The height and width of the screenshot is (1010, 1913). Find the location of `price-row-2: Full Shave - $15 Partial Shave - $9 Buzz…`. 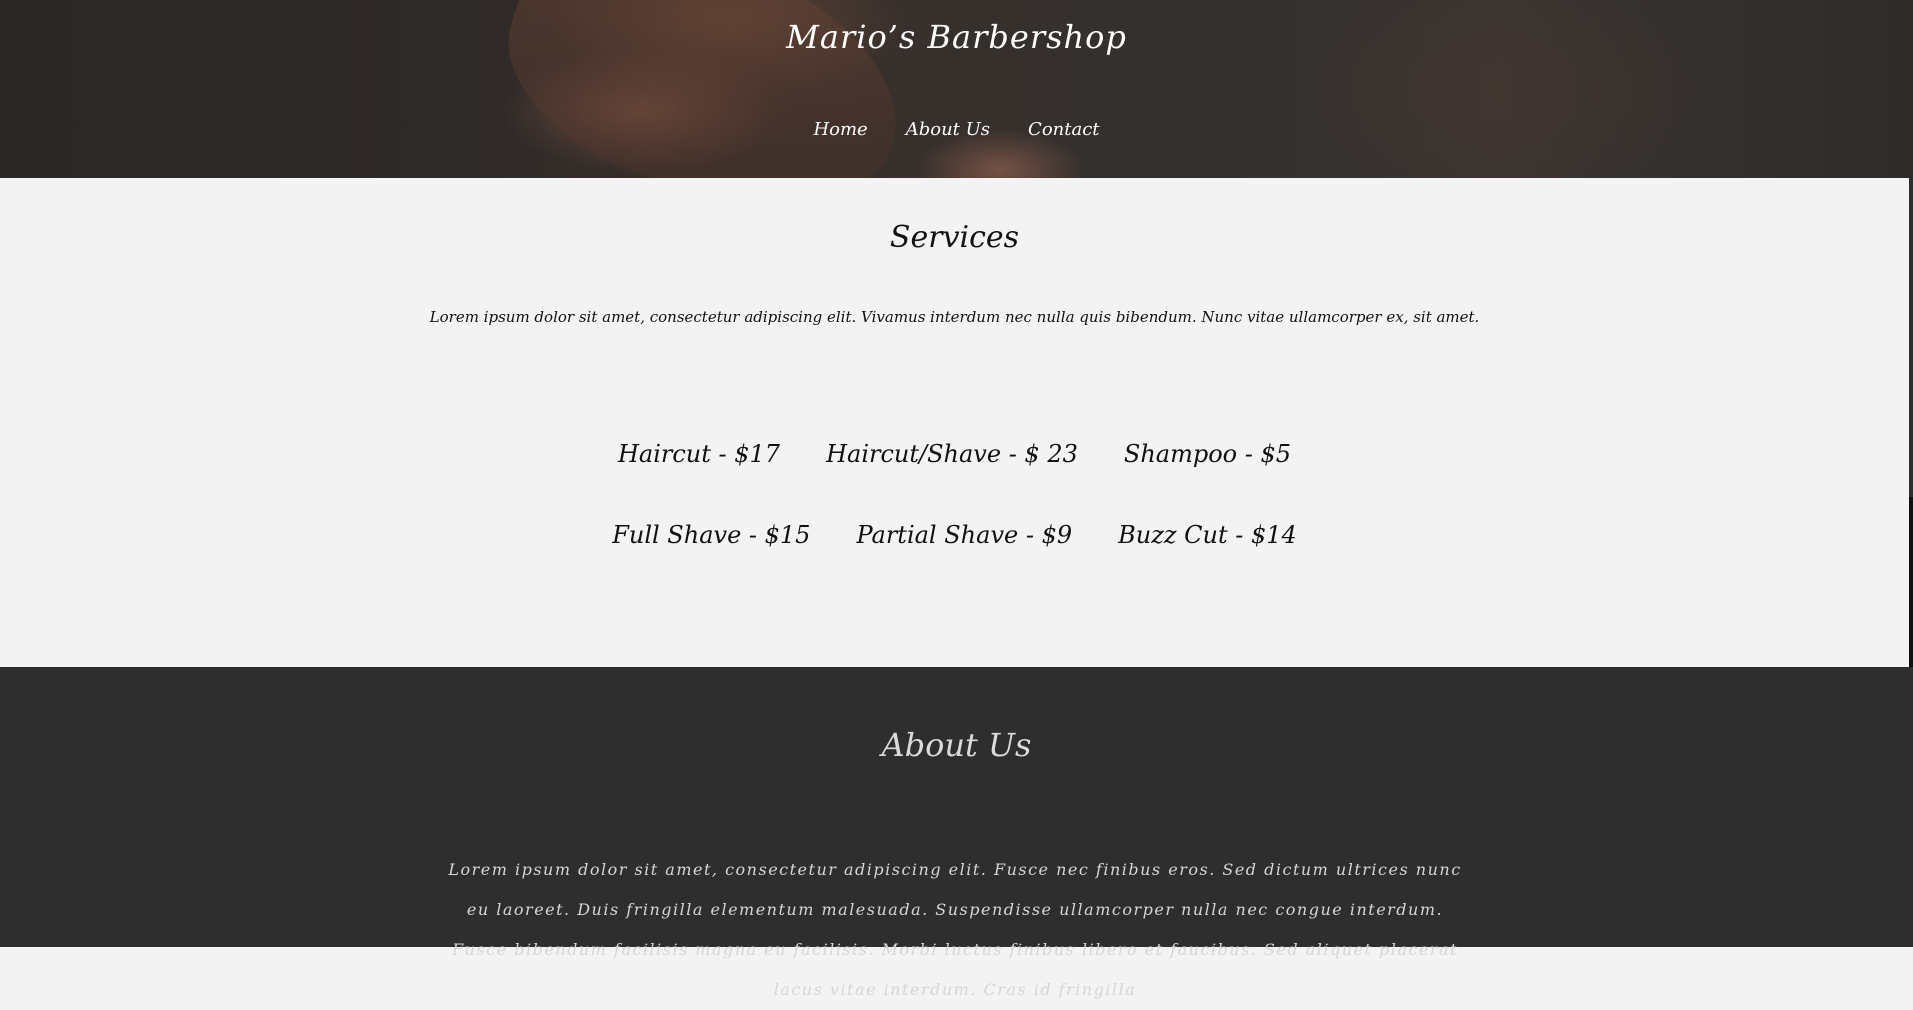

price-row-2: Full Shave - $15 Partial Shave - $9 Buzz… is located at coordinates (954, 535).